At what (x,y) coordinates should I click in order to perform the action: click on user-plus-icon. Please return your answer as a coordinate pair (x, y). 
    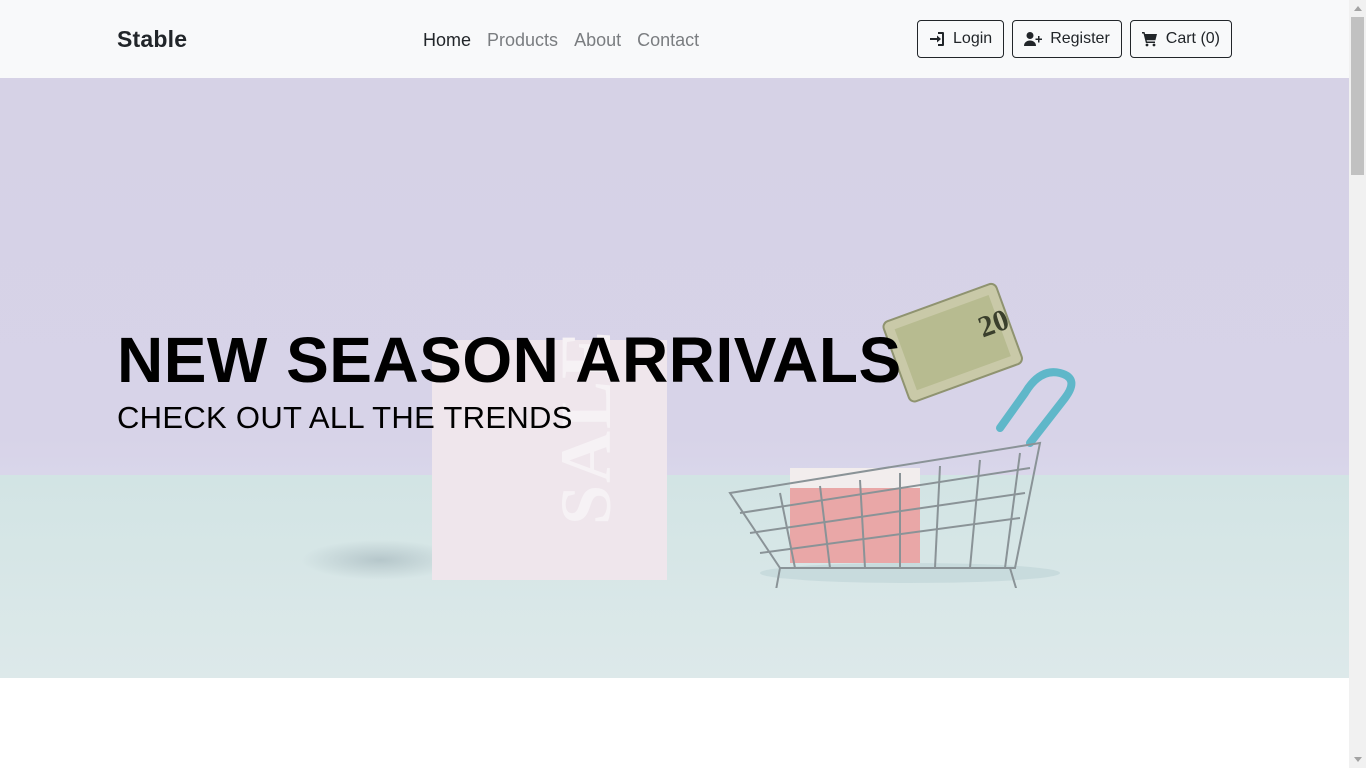
    Looking at the image, I should click on (1033, 39).